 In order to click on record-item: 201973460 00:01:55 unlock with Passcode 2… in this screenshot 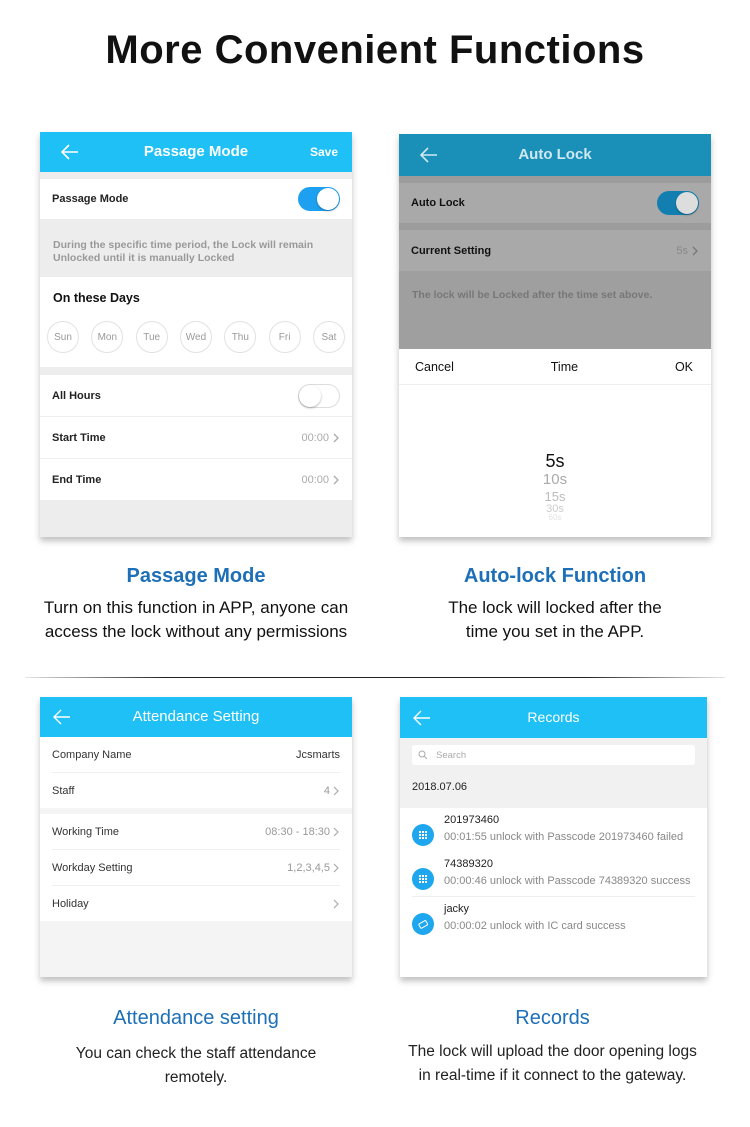, I will do `click(553, 830)`.